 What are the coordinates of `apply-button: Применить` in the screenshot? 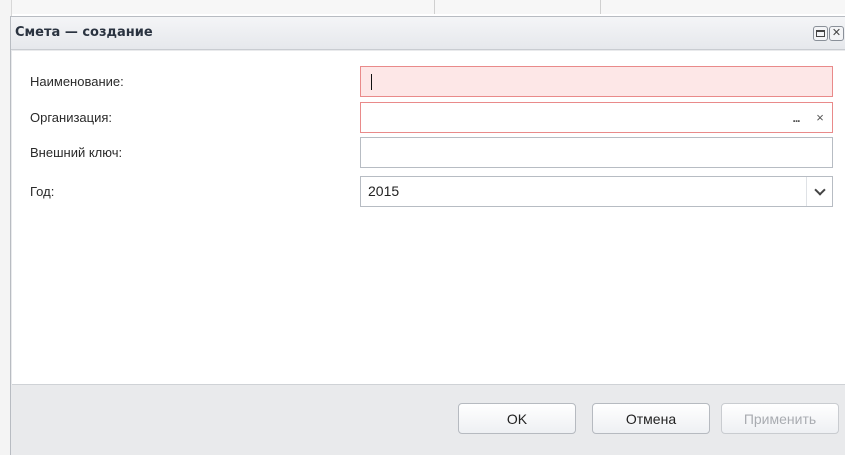 It's located at (780, 418).